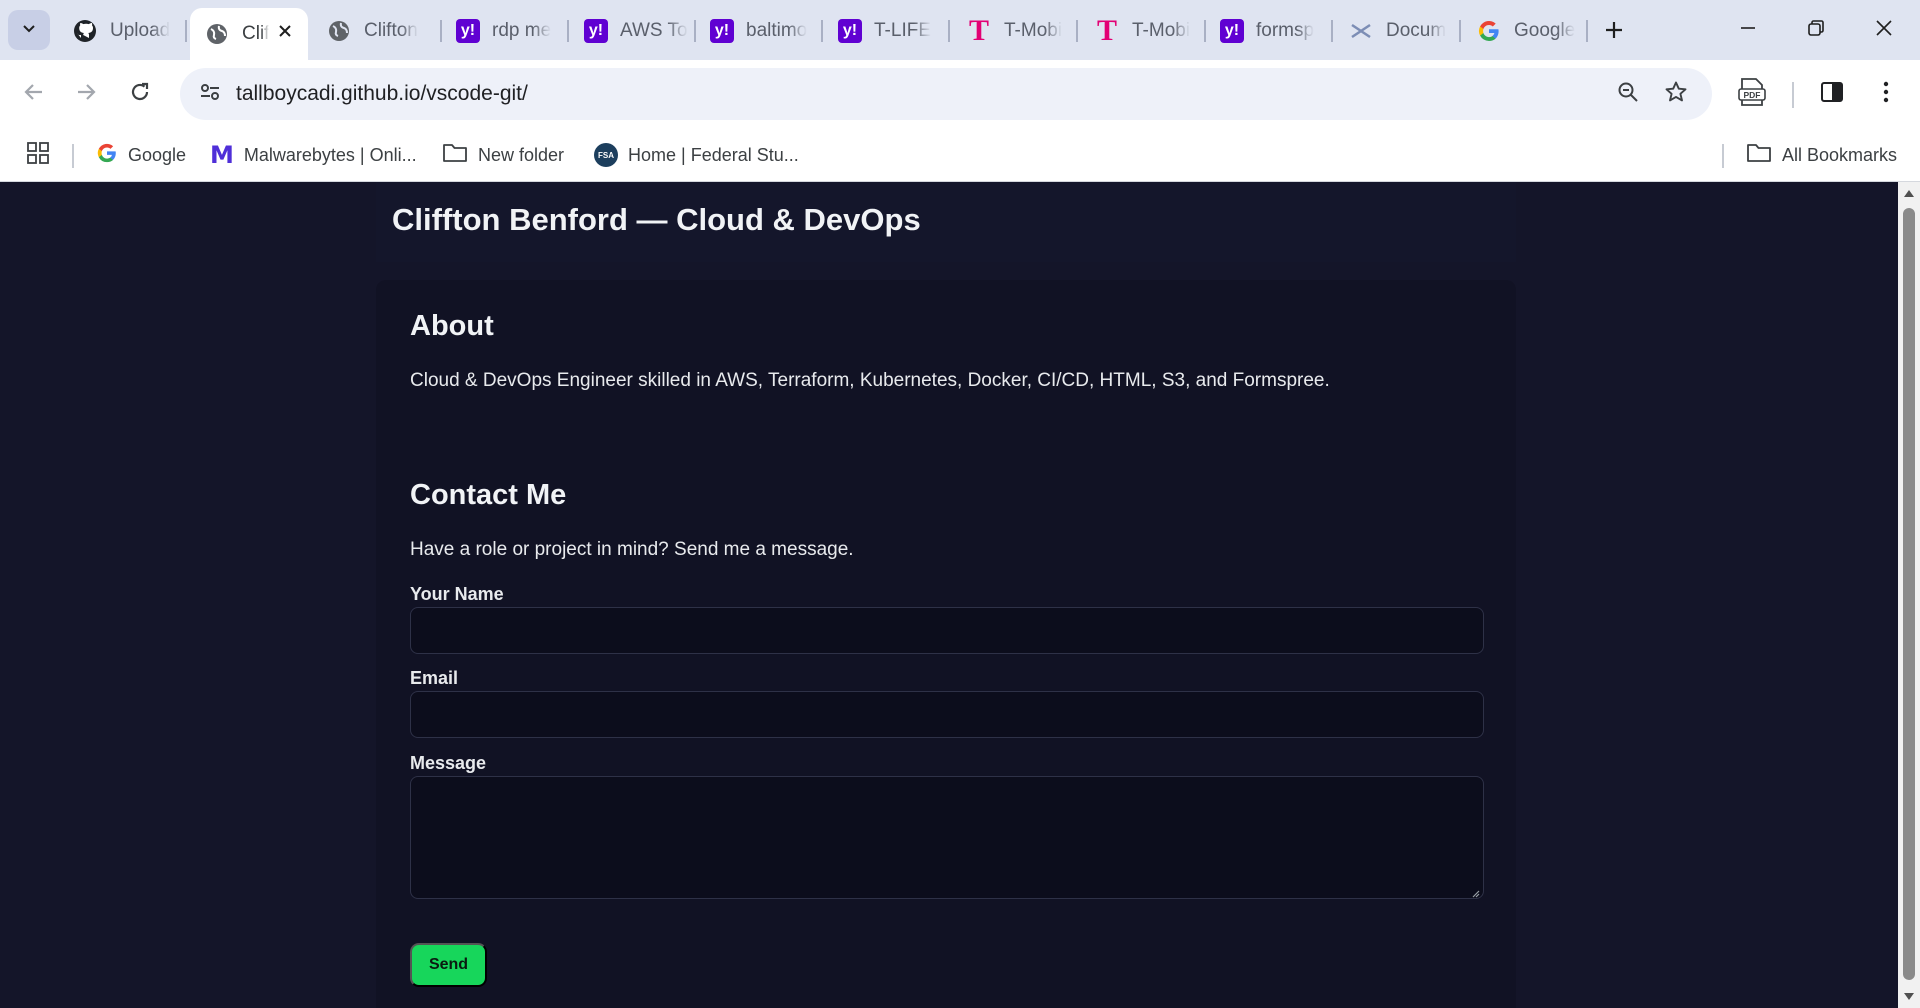 The height and width of the screenshot is (1008, 1920). Describe the element at coordinates (256, 33) in the screenshot. I see `tab-title: Clif` at that location.